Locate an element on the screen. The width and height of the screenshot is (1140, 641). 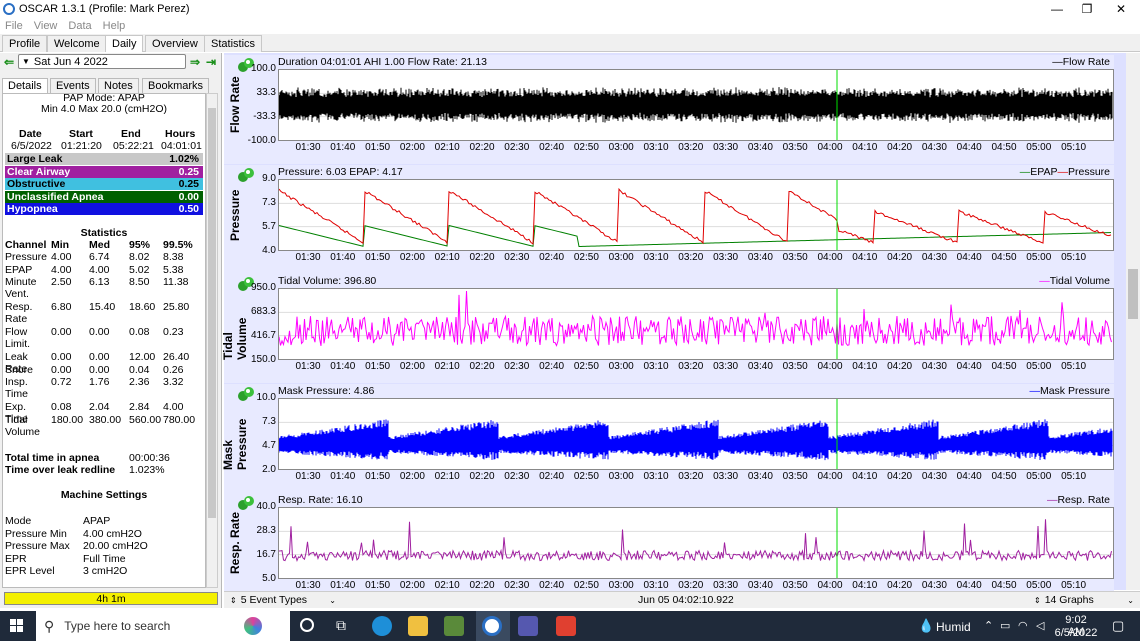
x-tick-label: 03:30 is located at coordinates (726, 147).